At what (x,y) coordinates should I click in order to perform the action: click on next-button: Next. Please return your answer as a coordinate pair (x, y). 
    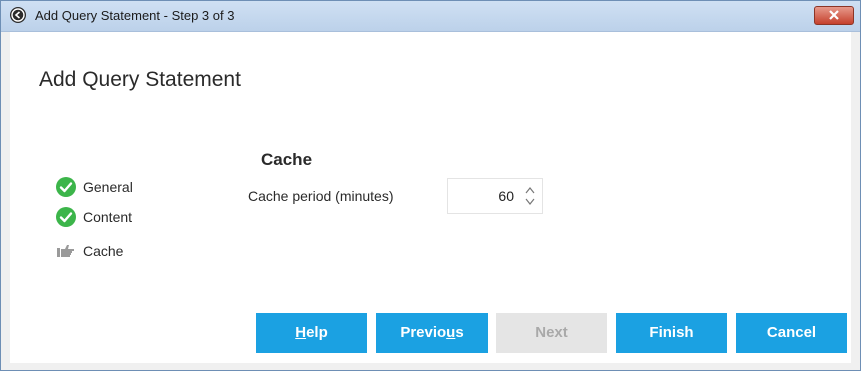
    Looking at the image, I should click on (551, 333).